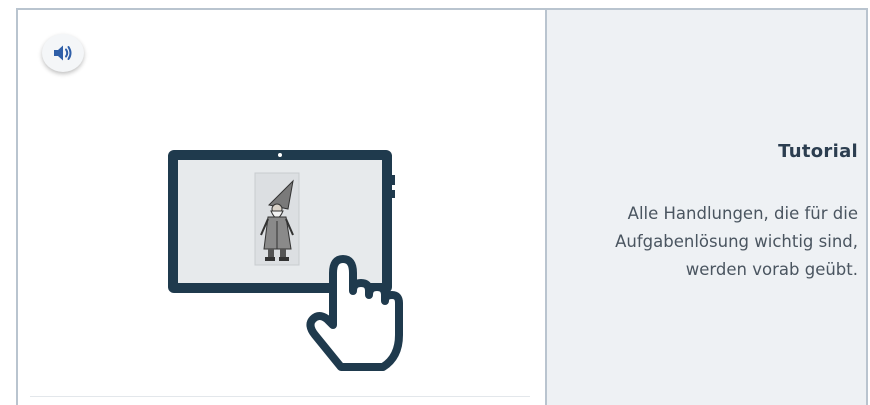 The height and width of the screenshot is (405, 870). I want to click on speaker-icon, so click(63, 53).